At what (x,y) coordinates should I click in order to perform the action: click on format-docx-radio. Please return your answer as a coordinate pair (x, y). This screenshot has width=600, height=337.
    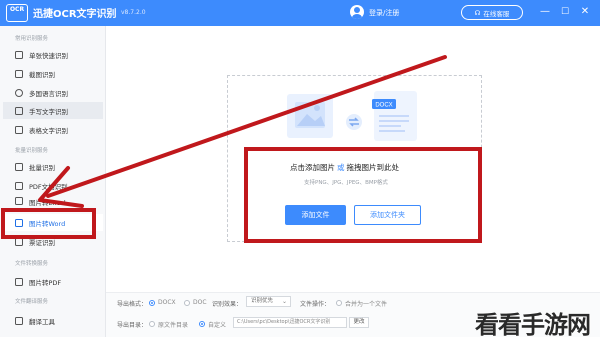
    Looking at the image, I should click on (152, 303).